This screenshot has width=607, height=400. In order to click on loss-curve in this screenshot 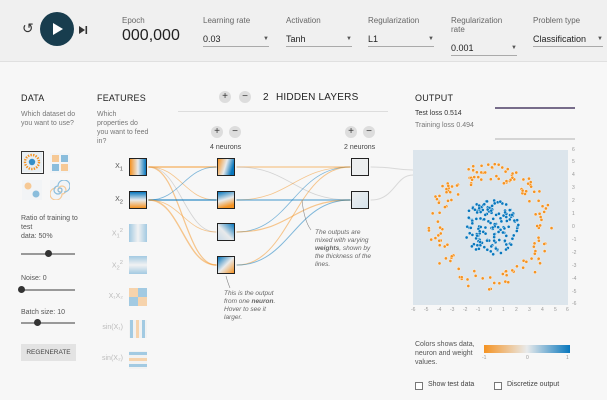, I will do `click(535, 123)`.